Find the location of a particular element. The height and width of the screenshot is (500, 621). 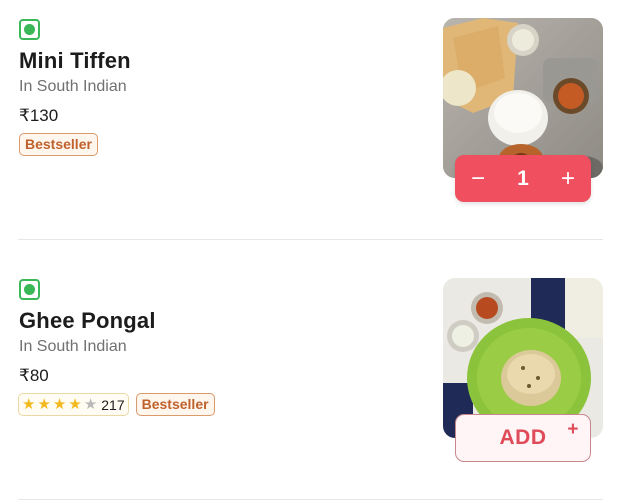

rating-badge: ★ ★ ★ ★ ★ 217 is located at coordinates (73, 404).